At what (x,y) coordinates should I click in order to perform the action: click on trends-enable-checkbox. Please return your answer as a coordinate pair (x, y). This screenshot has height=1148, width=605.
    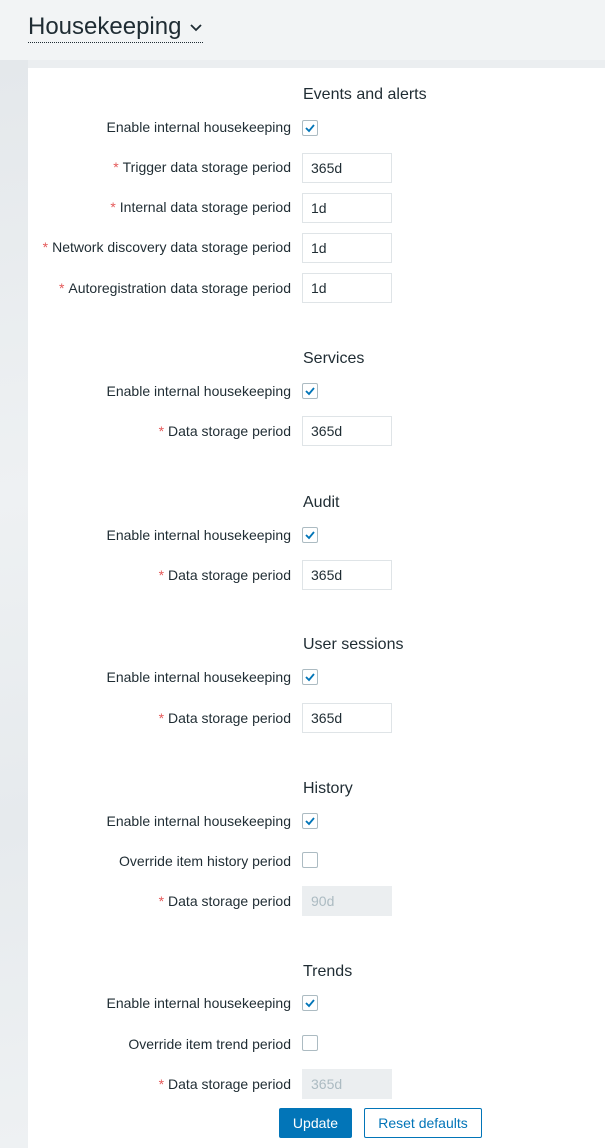
    Looking at the image, I should click on (310, 1003).